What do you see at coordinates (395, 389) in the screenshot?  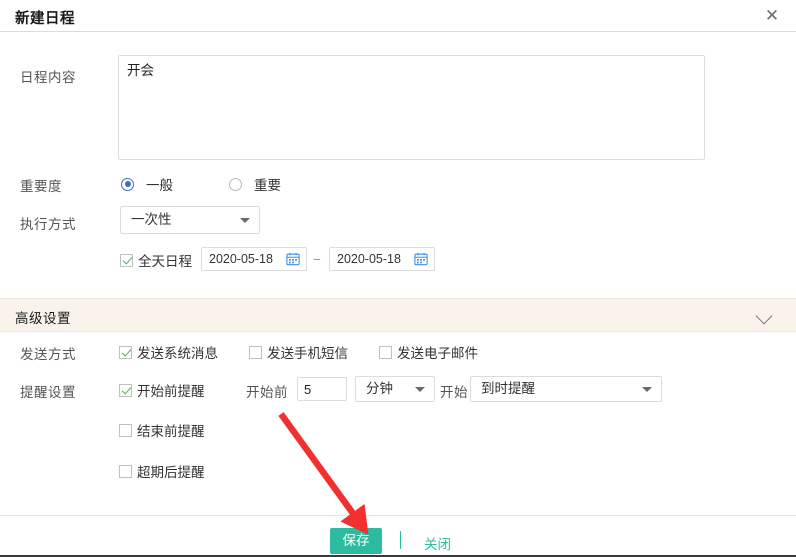 I see `reminder-unit-select: 分钟` at bounding box center [395, 389].